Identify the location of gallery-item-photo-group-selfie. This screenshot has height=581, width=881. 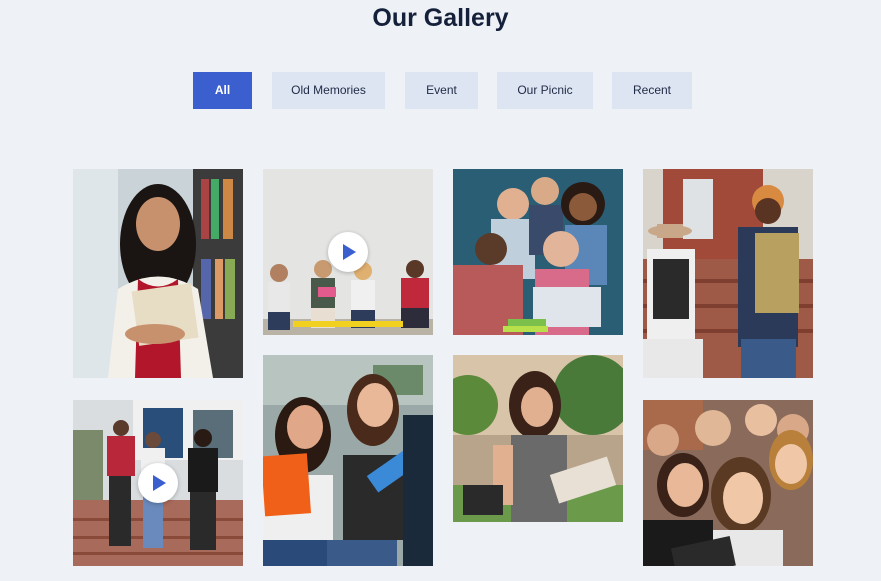
(728, 483).